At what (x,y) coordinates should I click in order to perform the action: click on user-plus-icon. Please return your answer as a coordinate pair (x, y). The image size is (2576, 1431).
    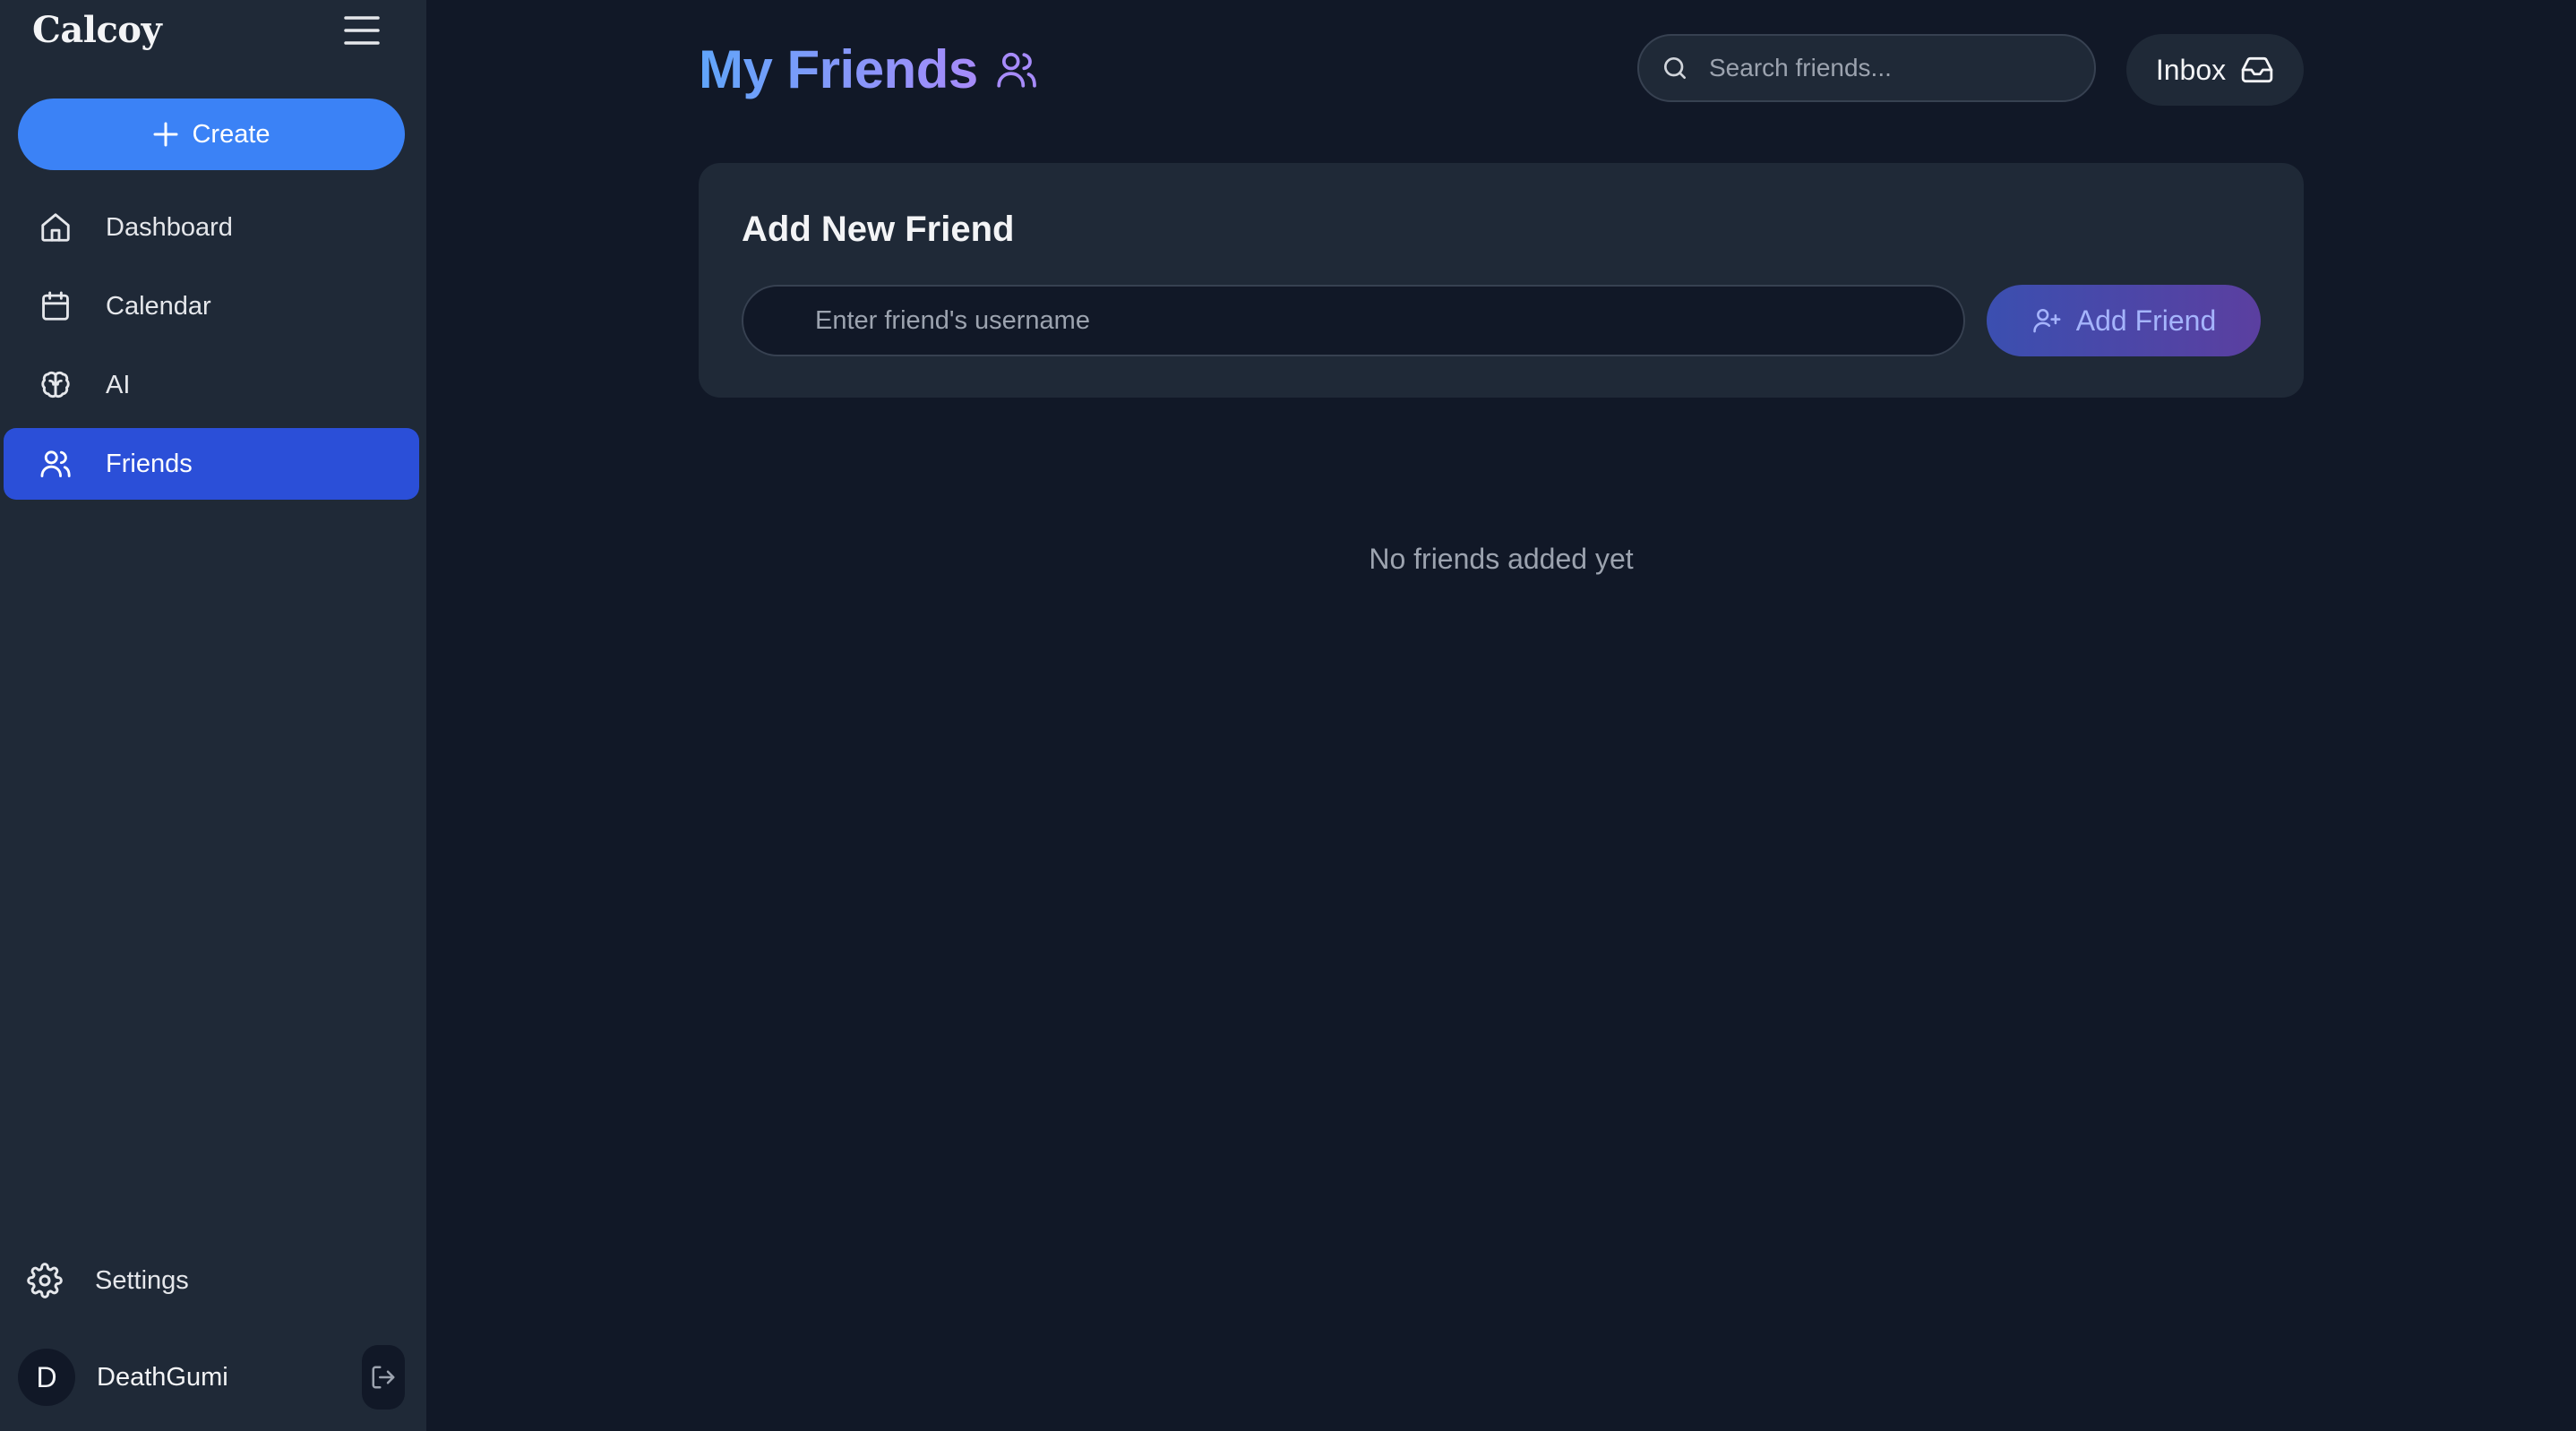
    Looking at the image, I should click on (2047, 320).